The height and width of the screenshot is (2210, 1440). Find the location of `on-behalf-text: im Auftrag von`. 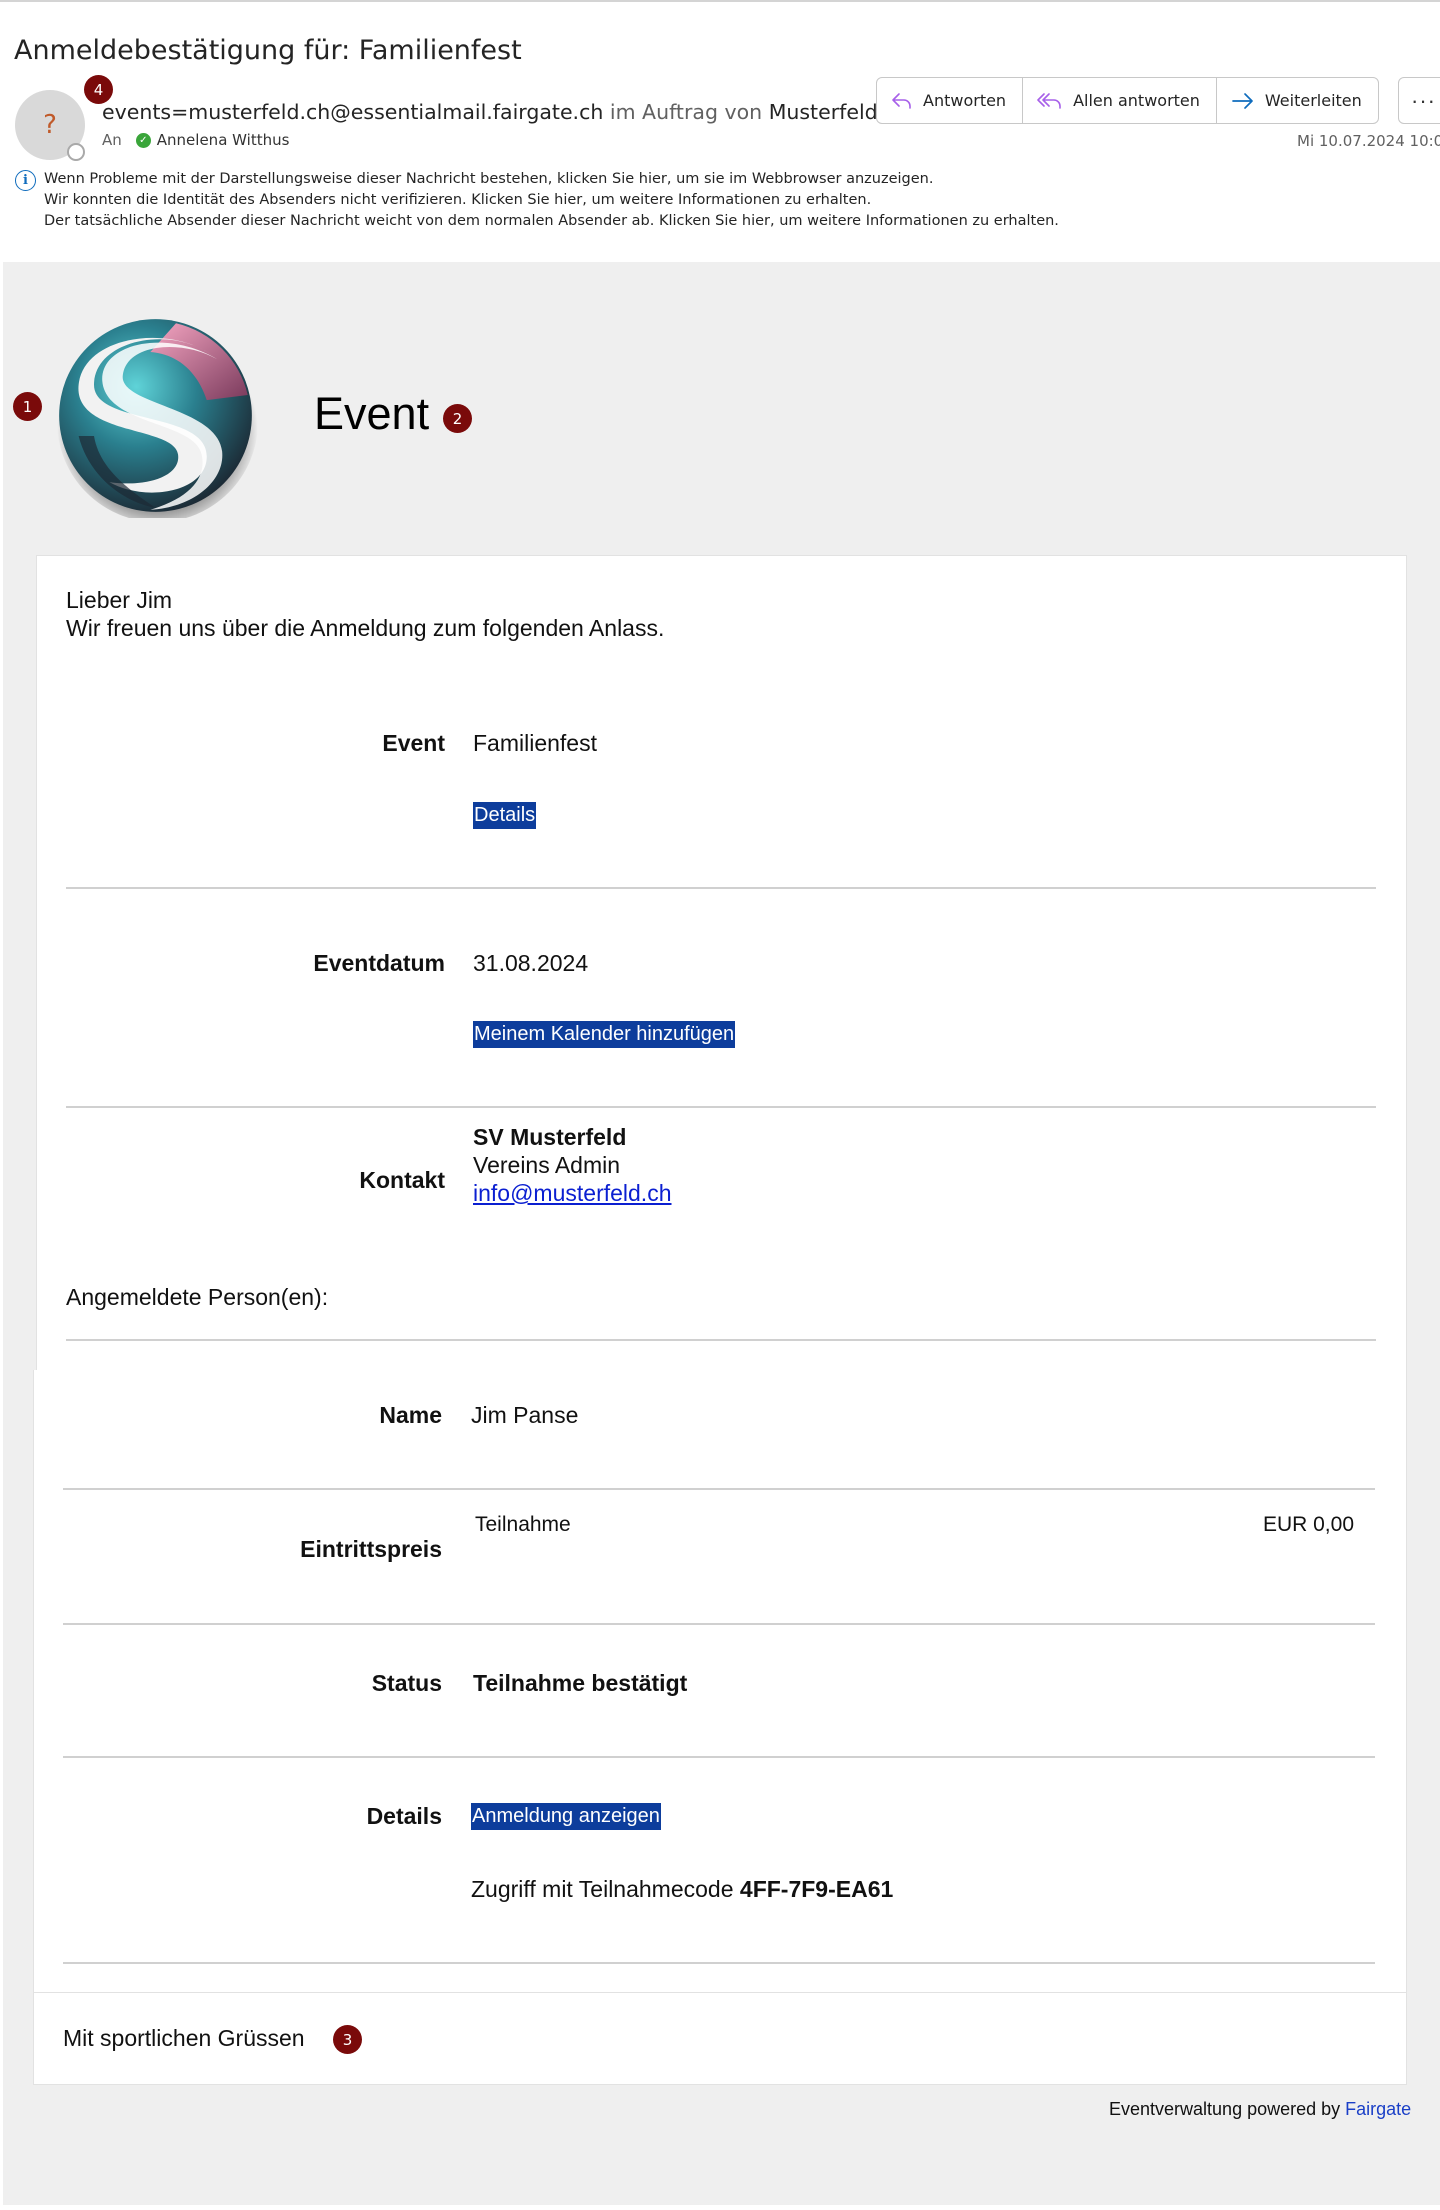

on-behalf-text: im Auftrag von is located at coordinates (686, 112).